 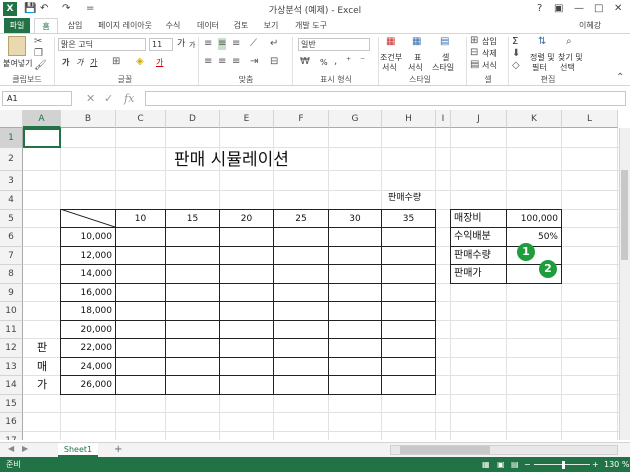 What do you see at coordinates (37, 98) in the screenshot?
I see `name-box: A1` at bounding box center [37, 98].